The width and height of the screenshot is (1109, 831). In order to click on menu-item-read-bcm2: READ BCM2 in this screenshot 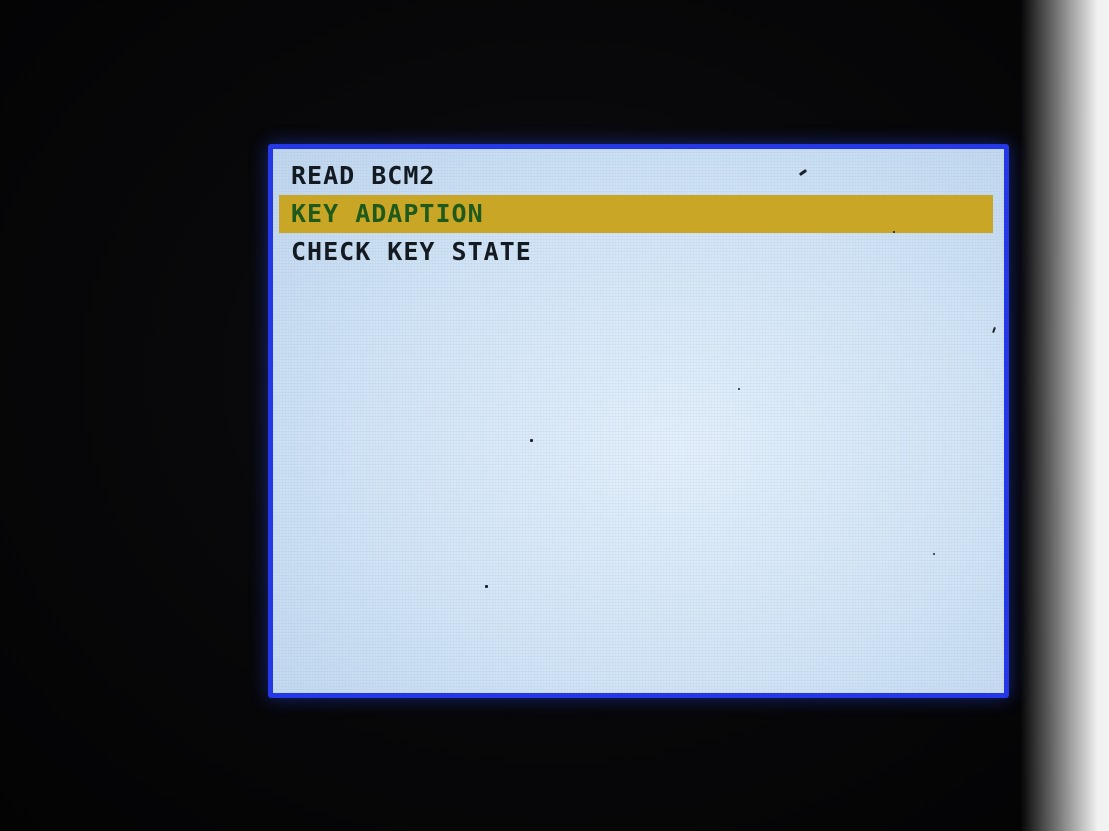, I will do `click(636, 176)`.